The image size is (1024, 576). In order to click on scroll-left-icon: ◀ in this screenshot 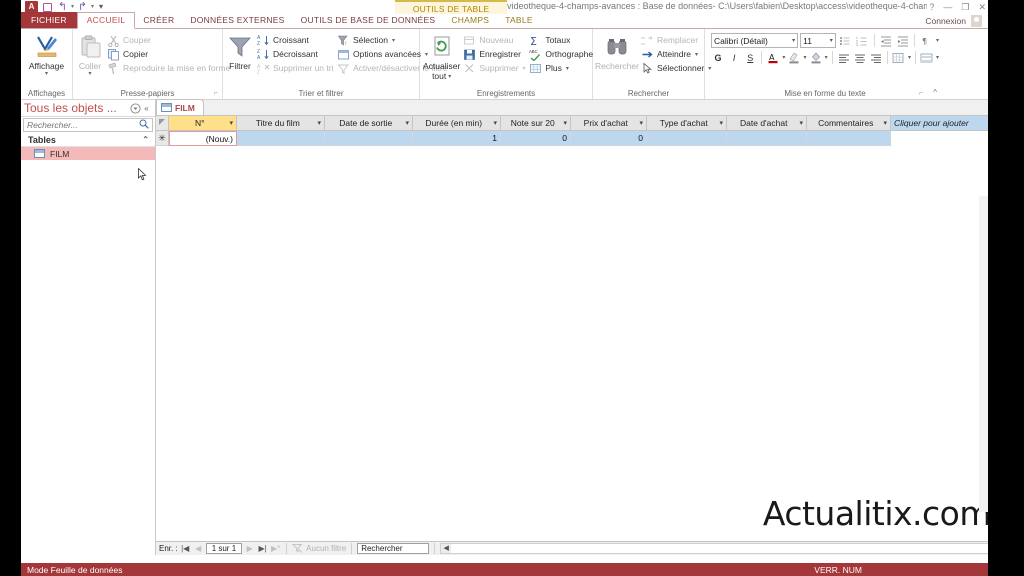, I will do `click(446, 548)`.